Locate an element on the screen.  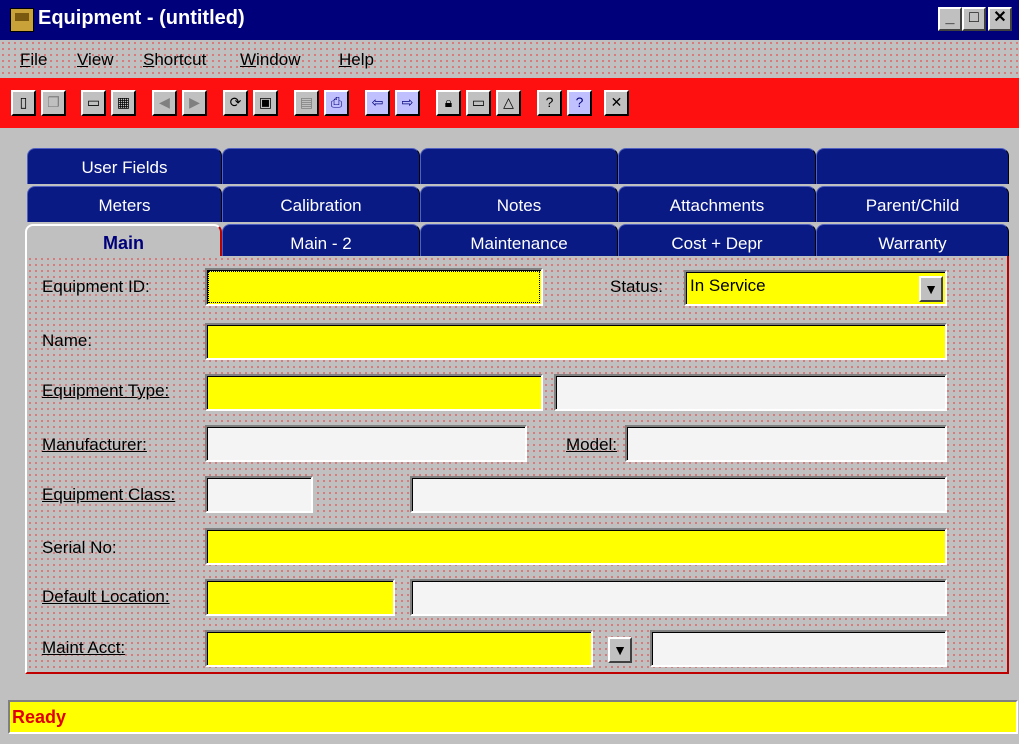
save-disk-icon: ▣ is located at coordinates (265, 102).